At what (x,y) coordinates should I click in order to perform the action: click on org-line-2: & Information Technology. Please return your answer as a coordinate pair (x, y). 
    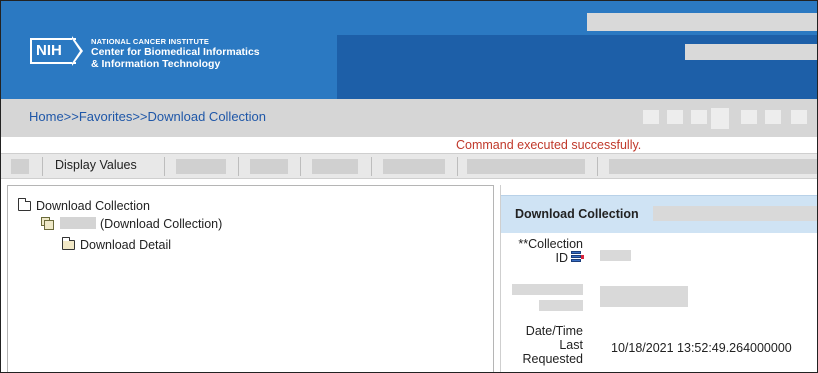
    Looking at the image, I should click on (156, 64).